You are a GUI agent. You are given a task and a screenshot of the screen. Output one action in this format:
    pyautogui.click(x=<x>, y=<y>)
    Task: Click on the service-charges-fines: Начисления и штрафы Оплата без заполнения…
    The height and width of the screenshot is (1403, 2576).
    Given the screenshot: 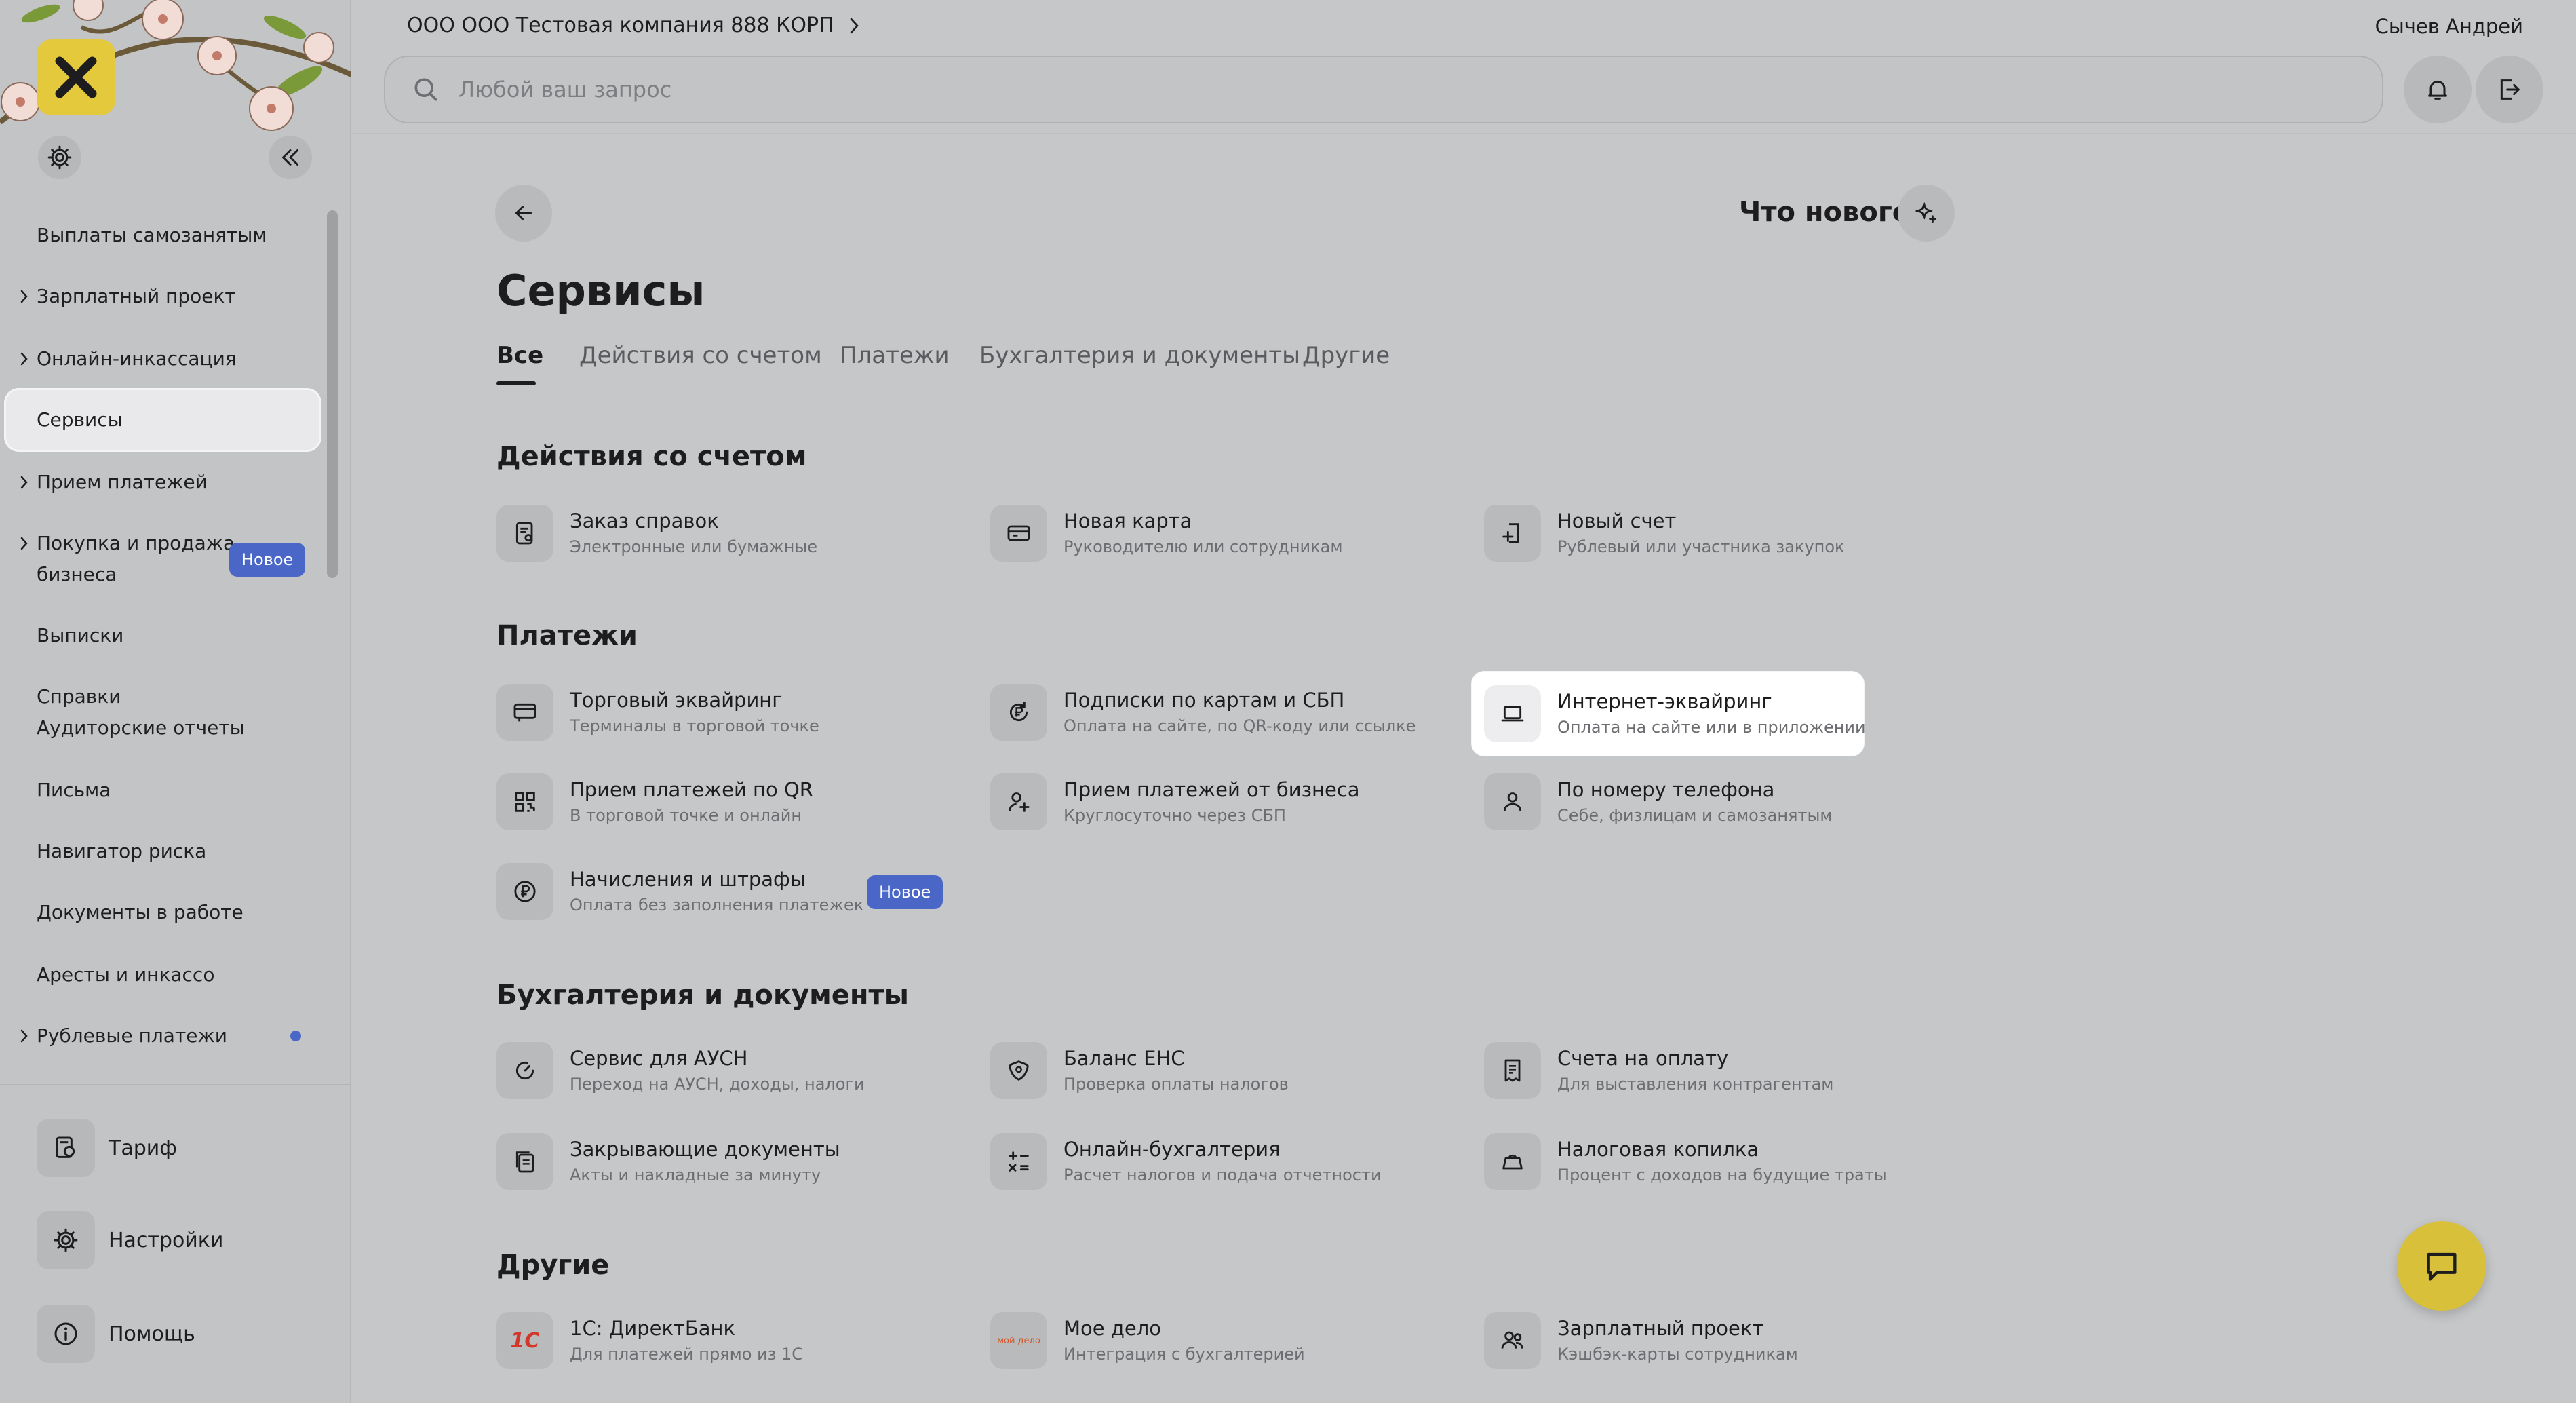 What is the action you would take?
    pyautogui.click(x=720, y=891)
    